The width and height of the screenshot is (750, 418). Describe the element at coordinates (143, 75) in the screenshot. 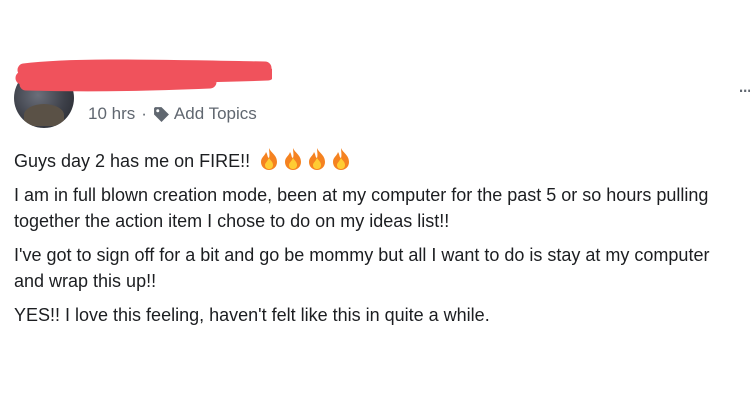

I see `name-redaction-scribble` at that location.